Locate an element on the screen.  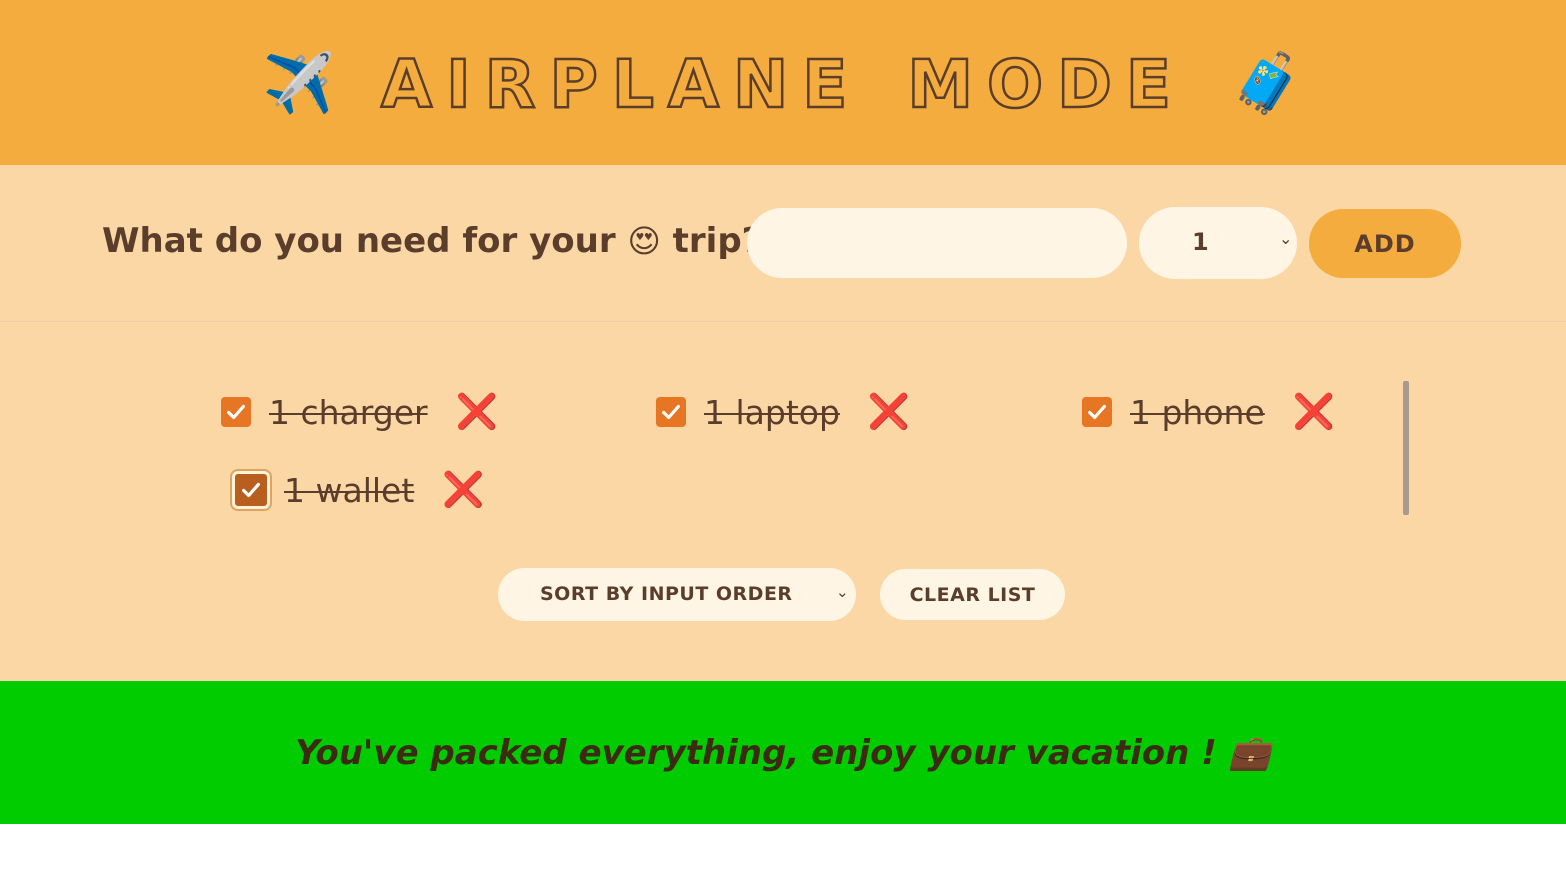
heart-eyes-icon: 😍 is located at coordinates (644, 241).